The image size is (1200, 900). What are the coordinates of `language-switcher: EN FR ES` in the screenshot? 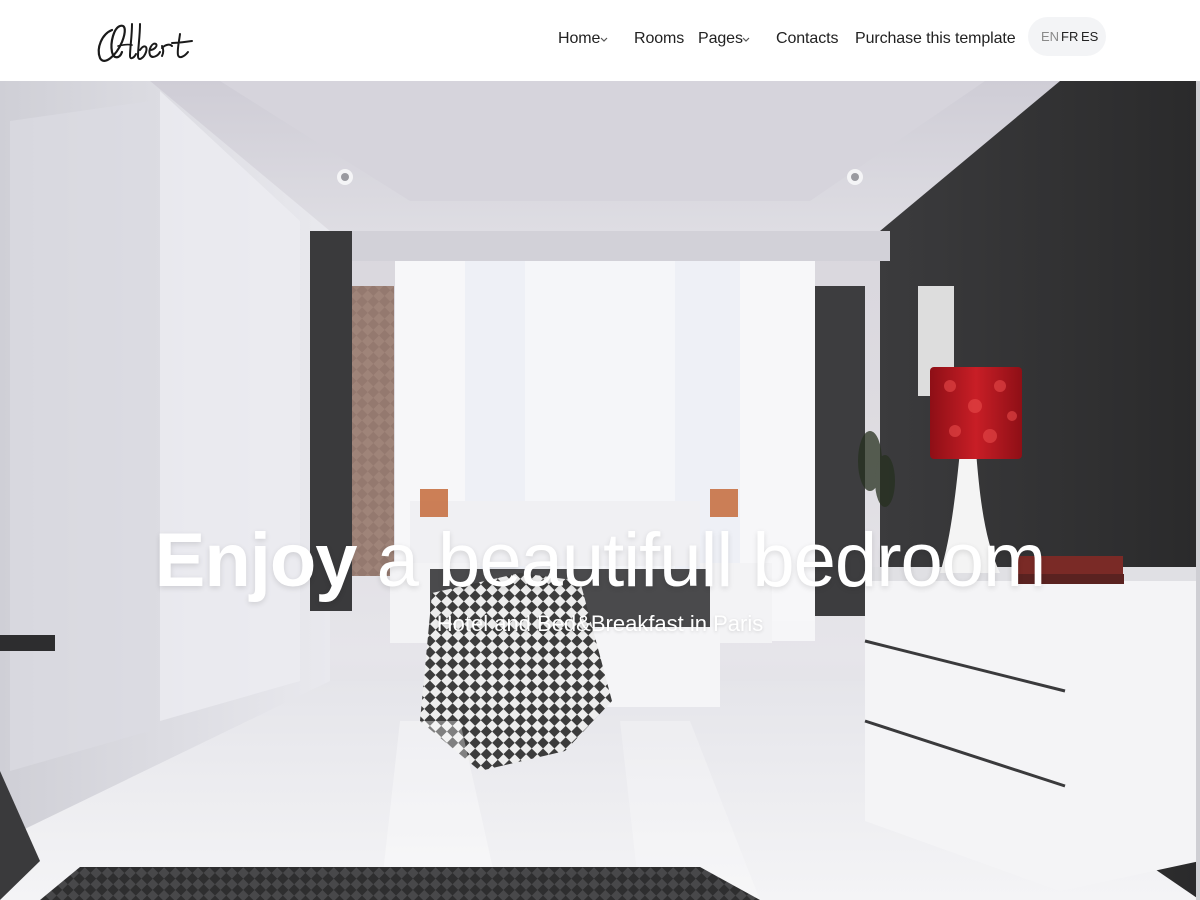 It's located at (1067, 36).